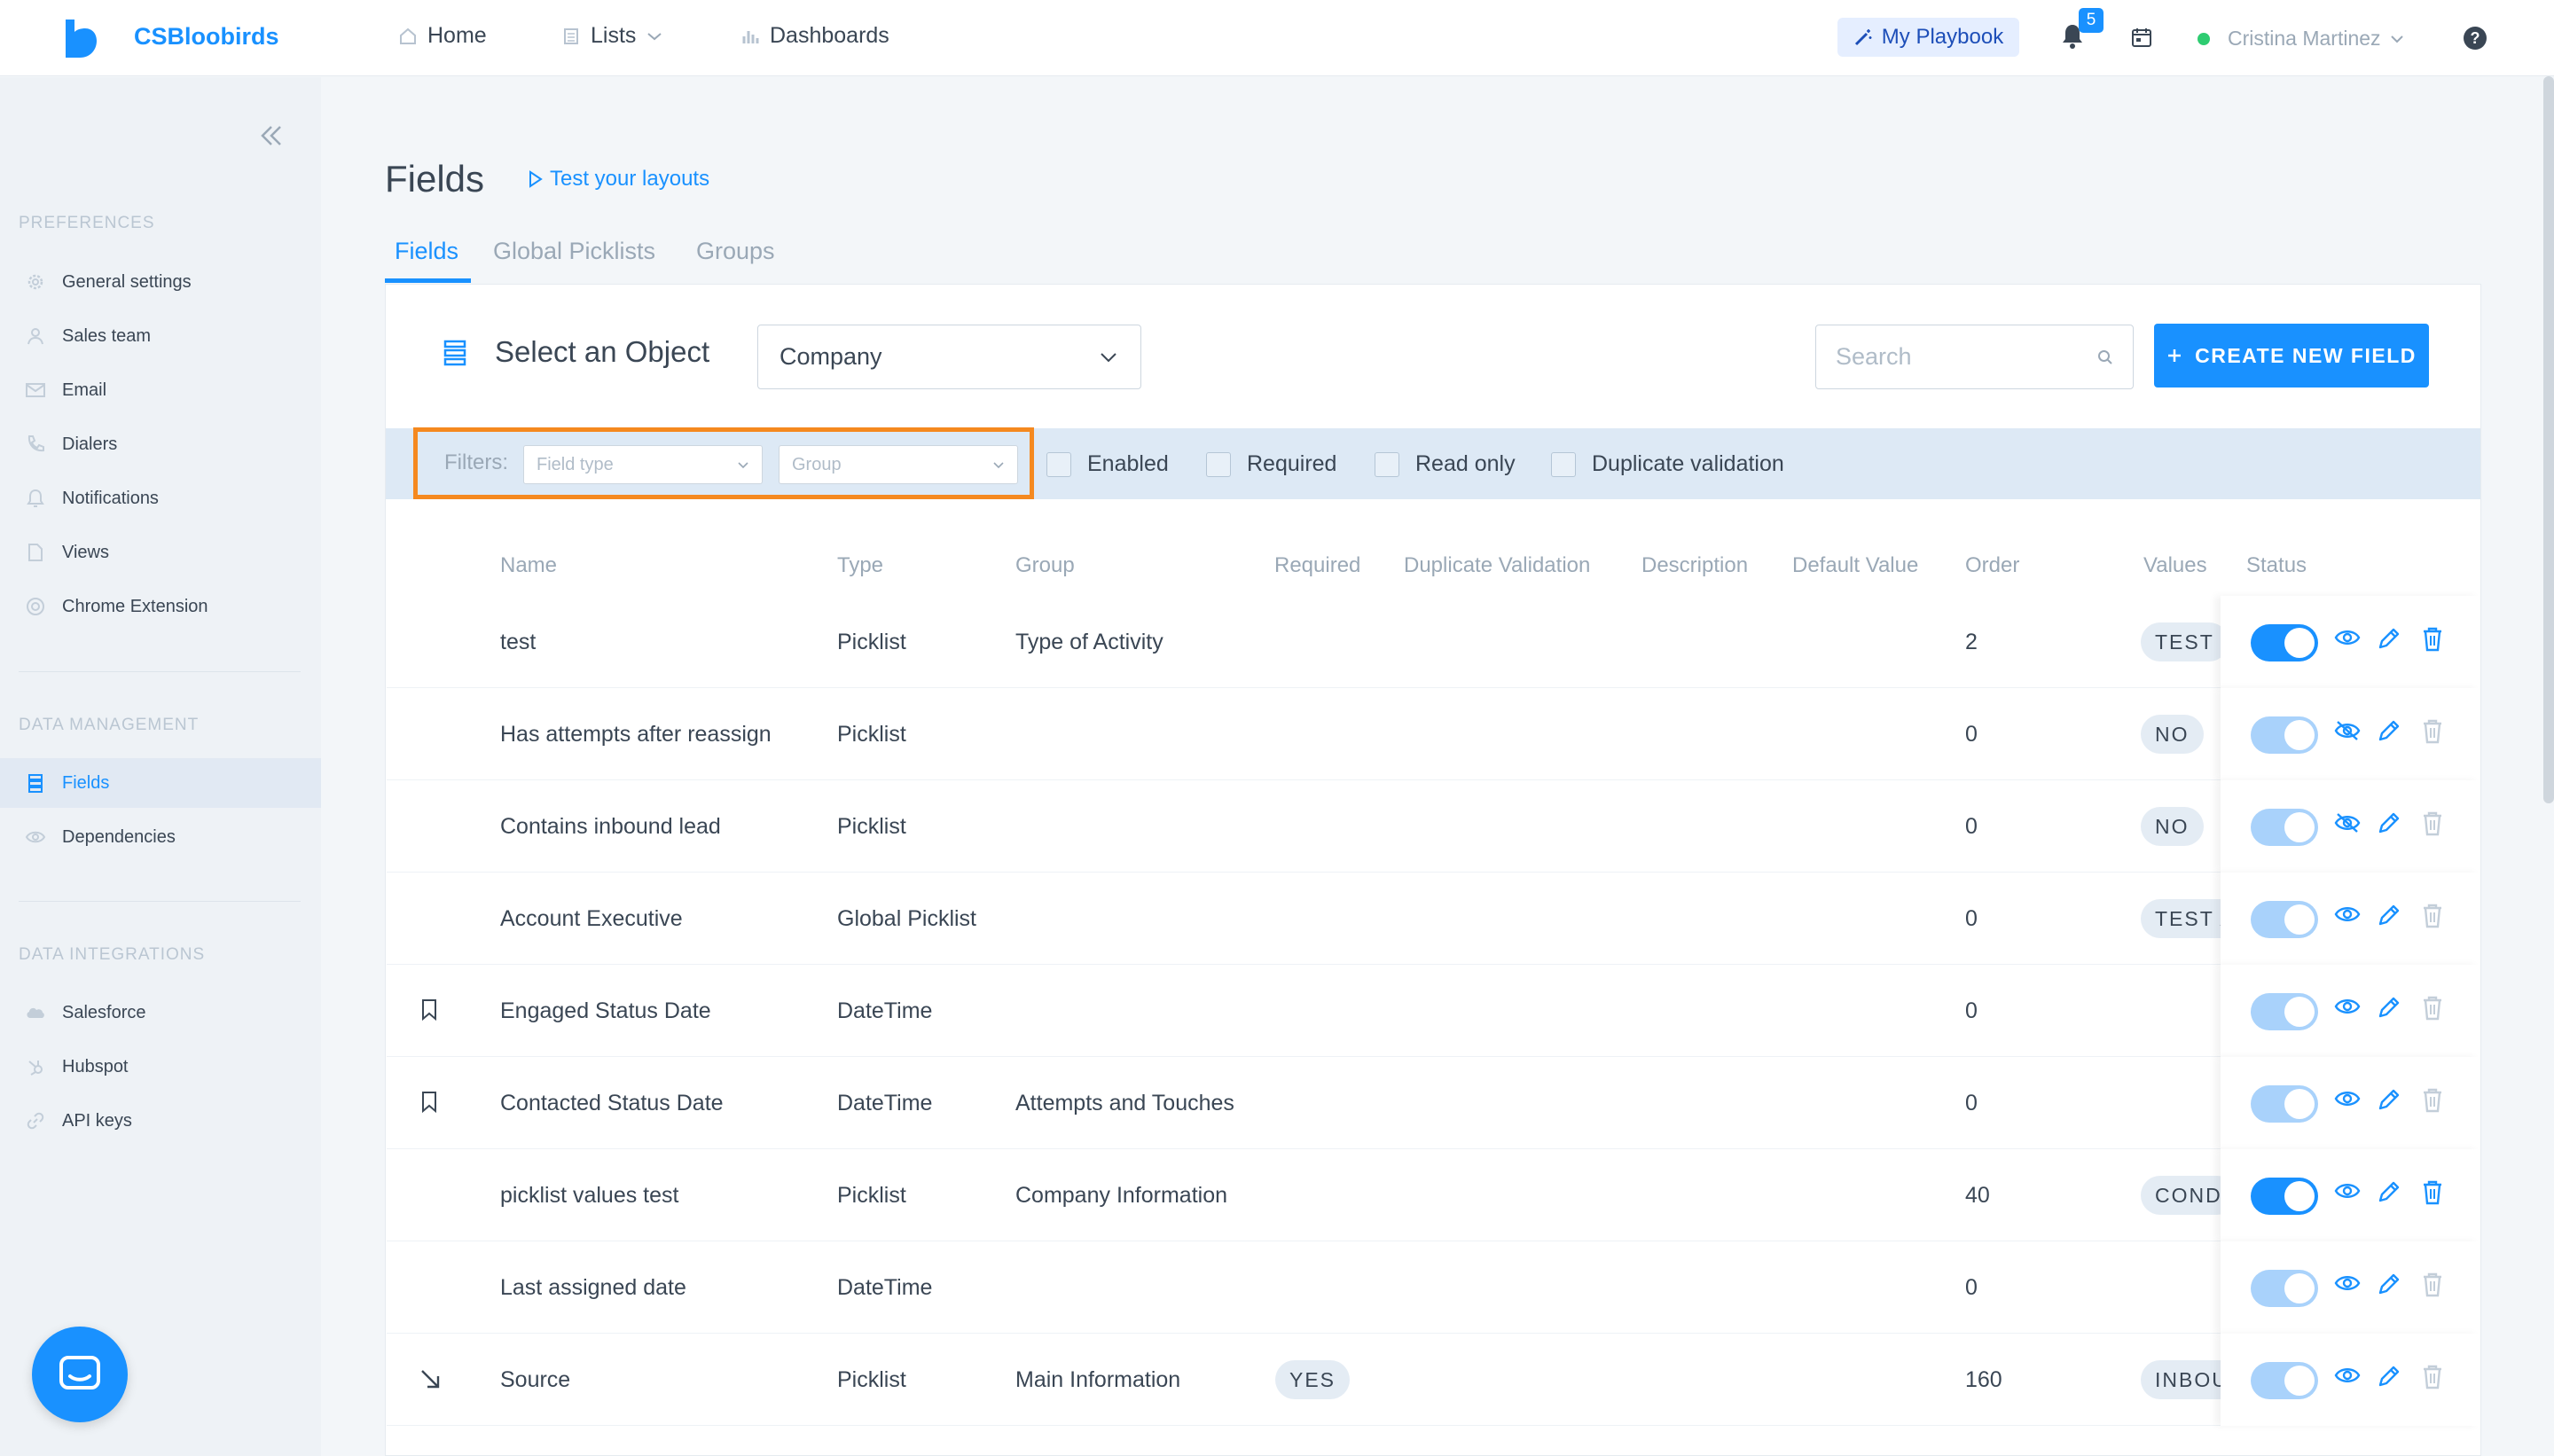  What do you see at coordinates (271, 135) in the screenshot?
I see `collapse-sidebar-icon` at bounding box center [271, 135].